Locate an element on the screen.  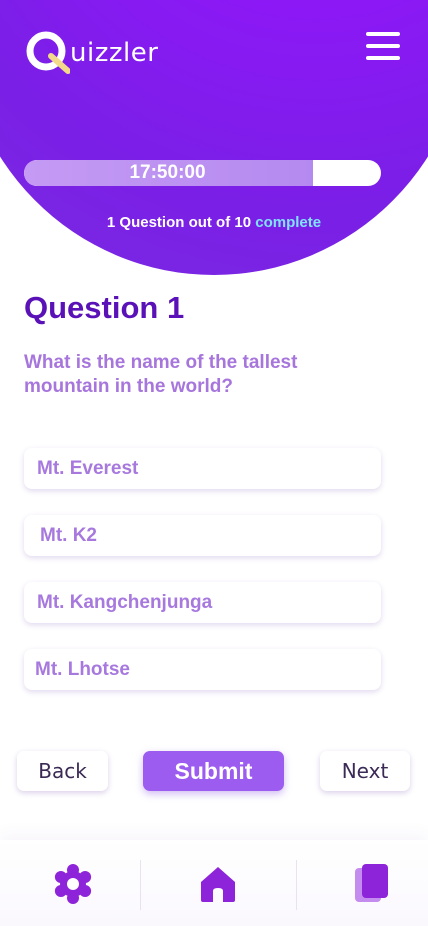
logo-q-icon is located at coordinates (47, 52).